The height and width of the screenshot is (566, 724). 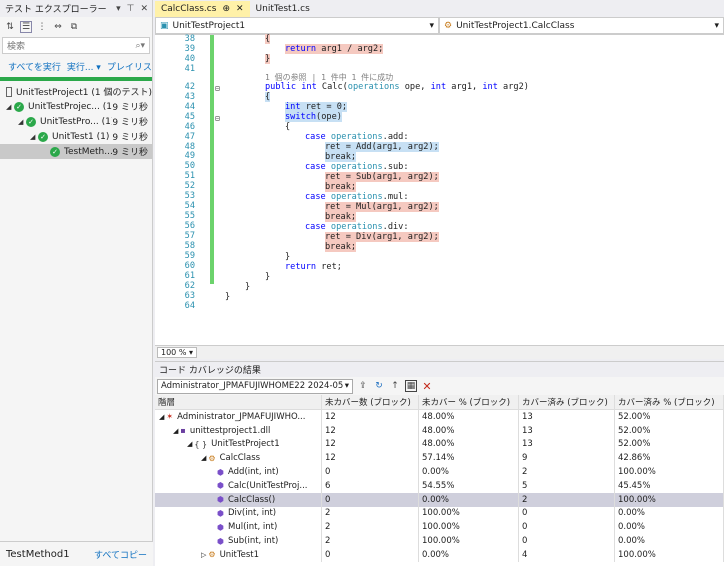 What do you see at coordinates (226, 9) in the screenshot?
I see `pin-icon: ⊕` at bounding box center [226, 9].